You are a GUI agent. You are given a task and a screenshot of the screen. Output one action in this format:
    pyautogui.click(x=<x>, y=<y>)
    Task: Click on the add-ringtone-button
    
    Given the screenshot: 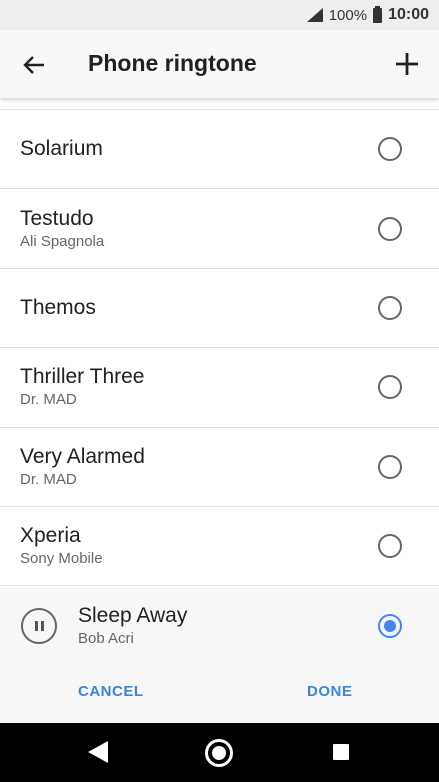 What is the action you would take?
    pyautogui.click(x=407, y=64)
    